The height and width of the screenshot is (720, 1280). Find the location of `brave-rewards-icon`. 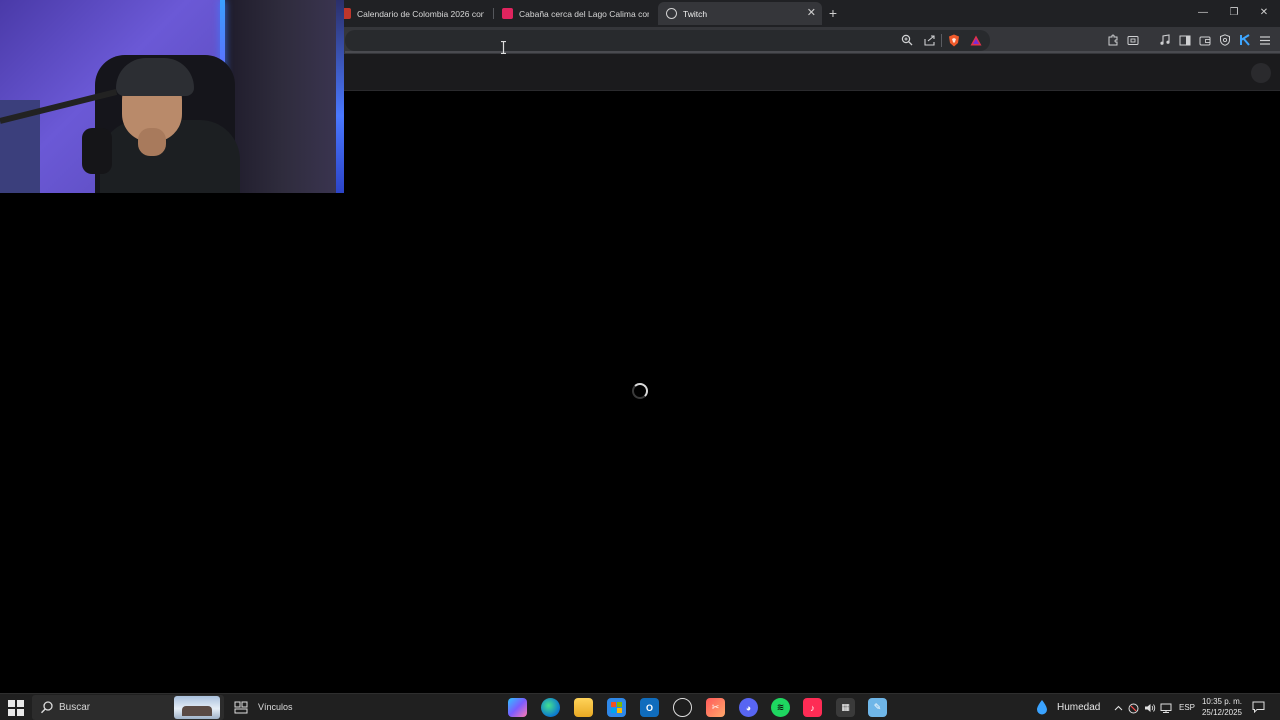

brave-rewards-icon is located at coordinates (976, 40).